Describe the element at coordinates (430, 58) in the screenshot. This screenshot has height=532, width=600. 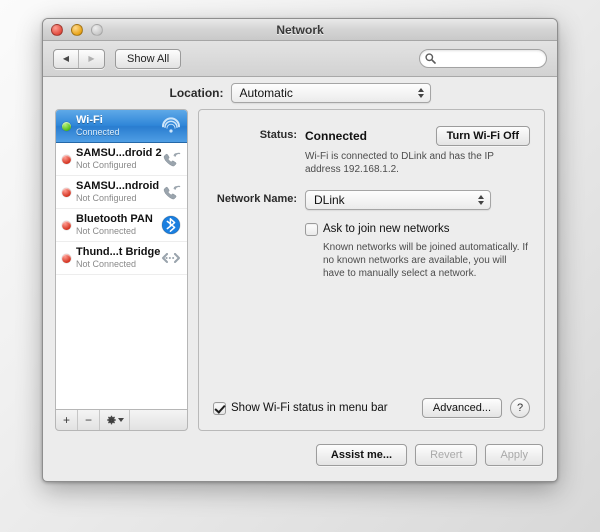
I see `search-icon` at that location.